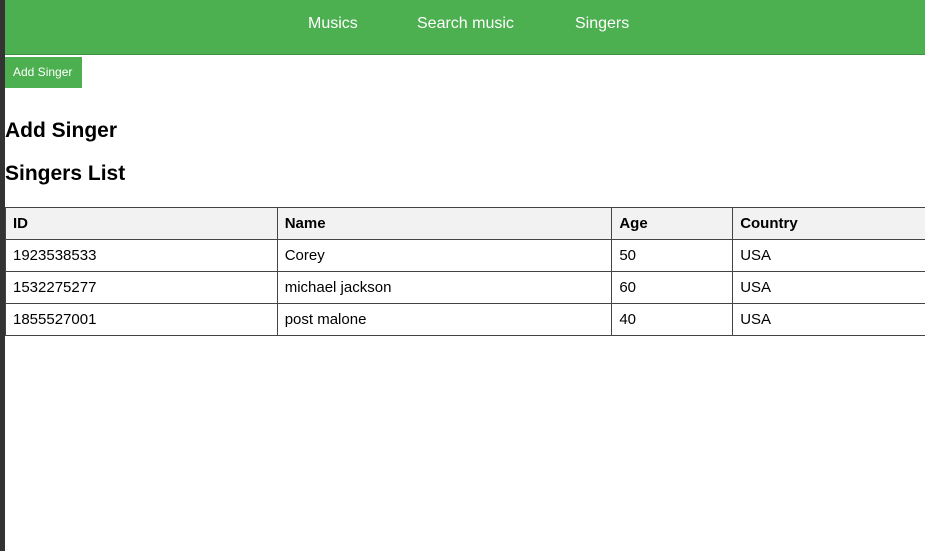 Image resolution: width=925 pixels, height=551 pixels. Describe the element at coordinates (602, 24) in the screenshot. I see `nav-link-singers: Singers` at that location.